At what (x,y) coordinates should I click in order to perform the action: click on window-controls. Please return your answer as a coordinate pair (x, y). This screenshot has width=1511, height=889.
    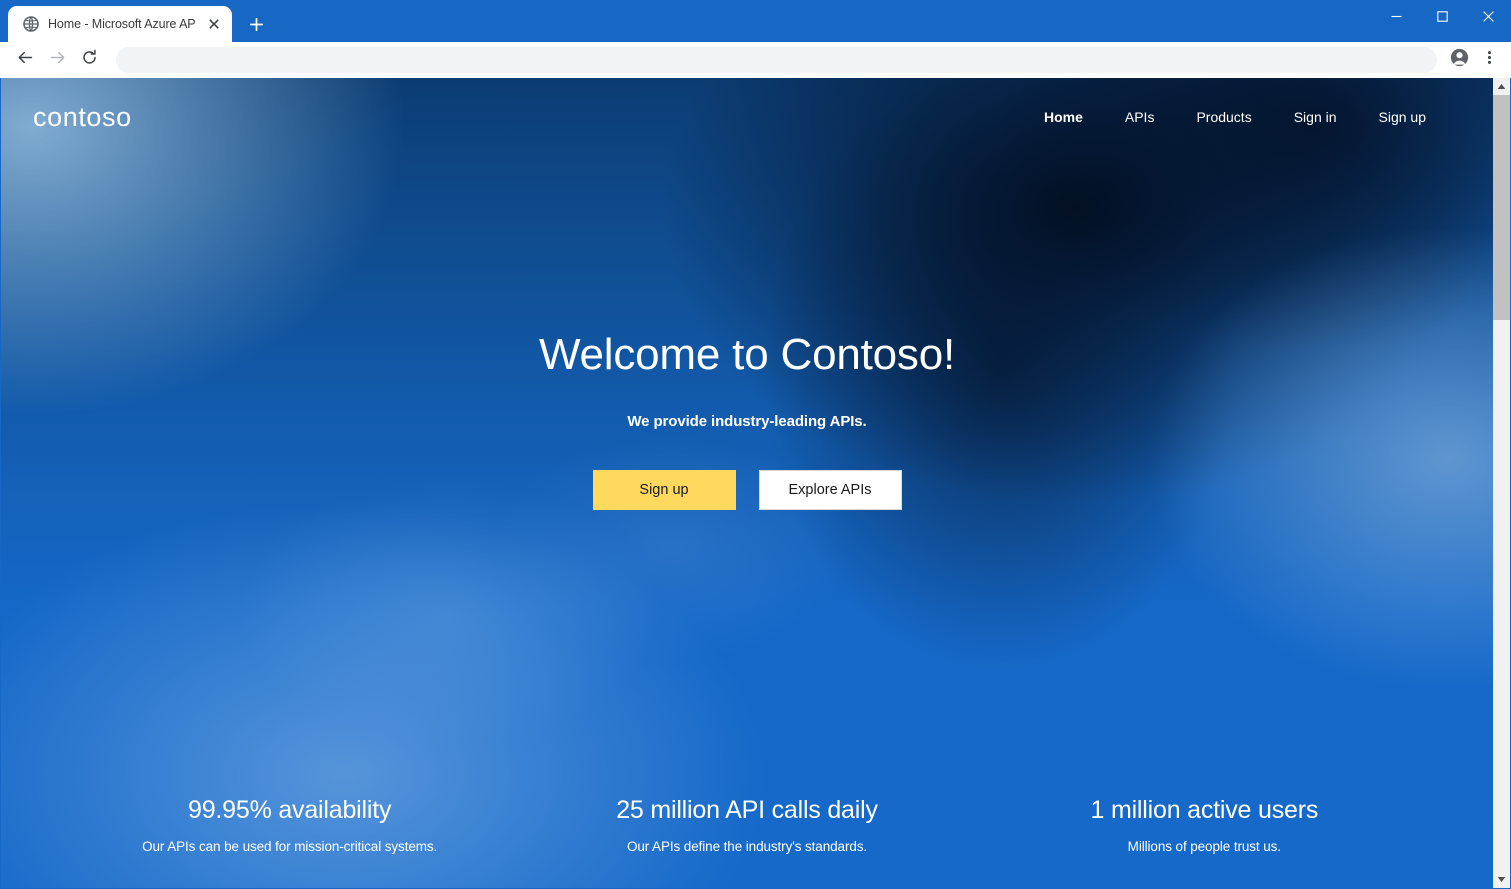
    Looking at the image, I should click on (1442, 16).